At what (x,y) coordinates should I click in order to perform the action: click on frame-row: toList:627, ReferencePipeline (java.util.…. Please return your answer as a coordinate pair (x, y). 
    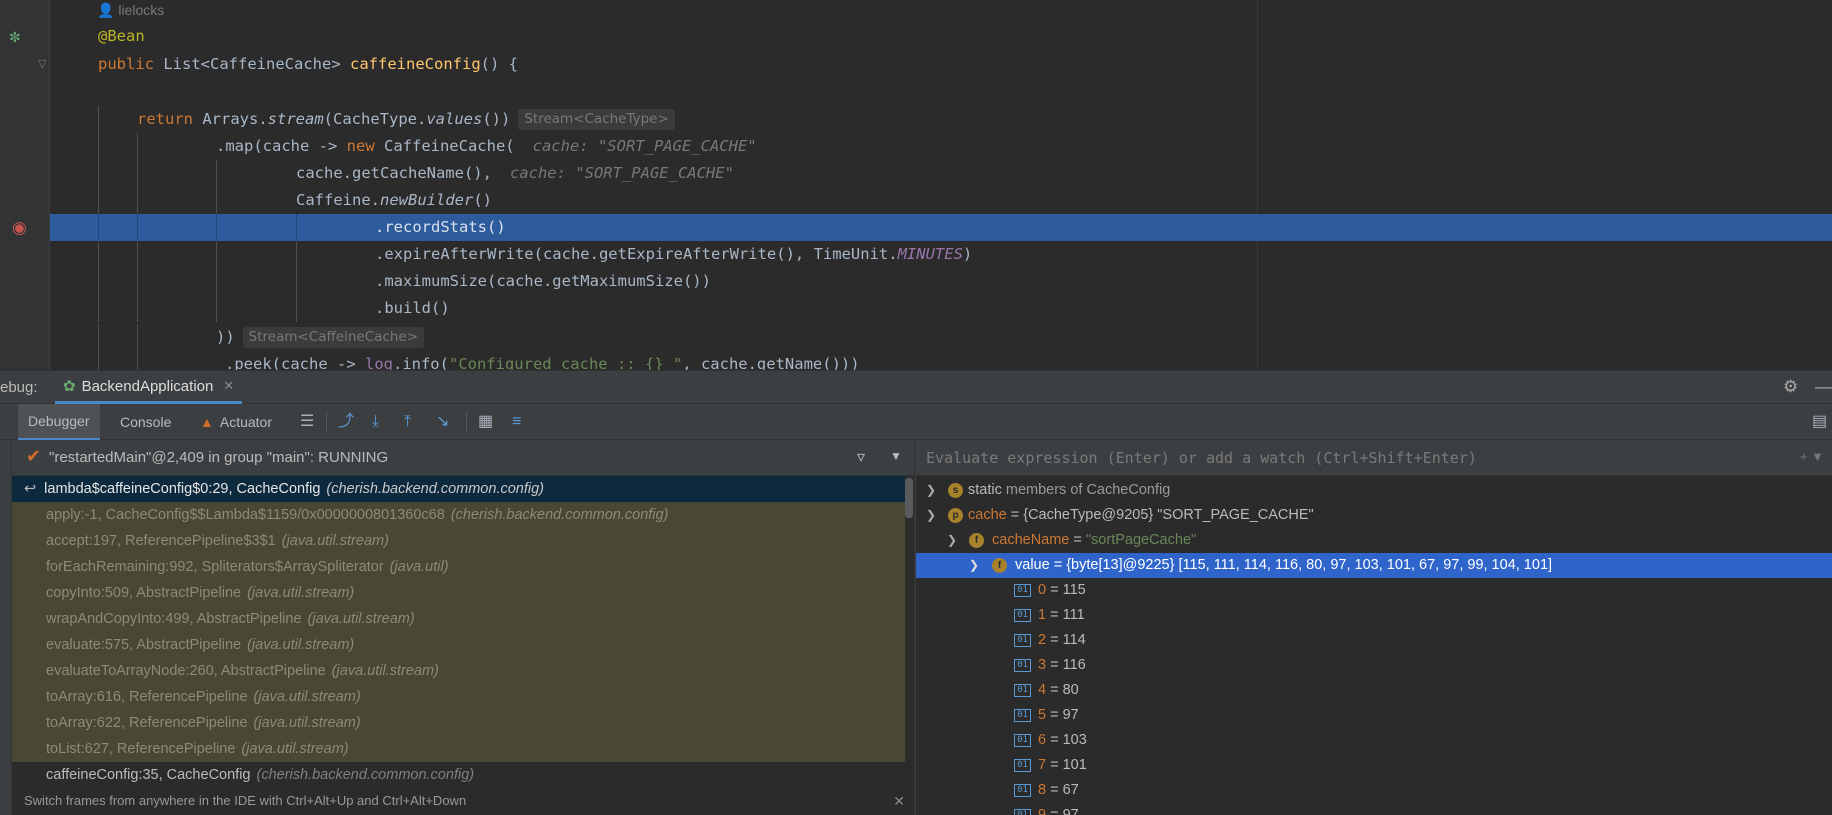
    Looking at the image, I should click on (458, 749).